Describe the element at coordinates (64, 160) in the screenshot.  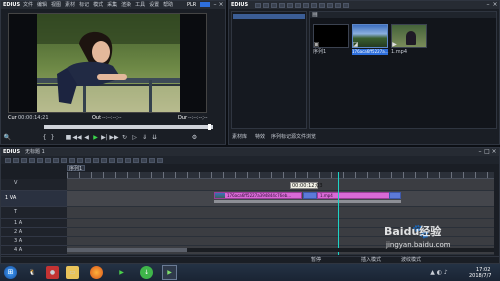
I see `paste-clip-button` at that location.